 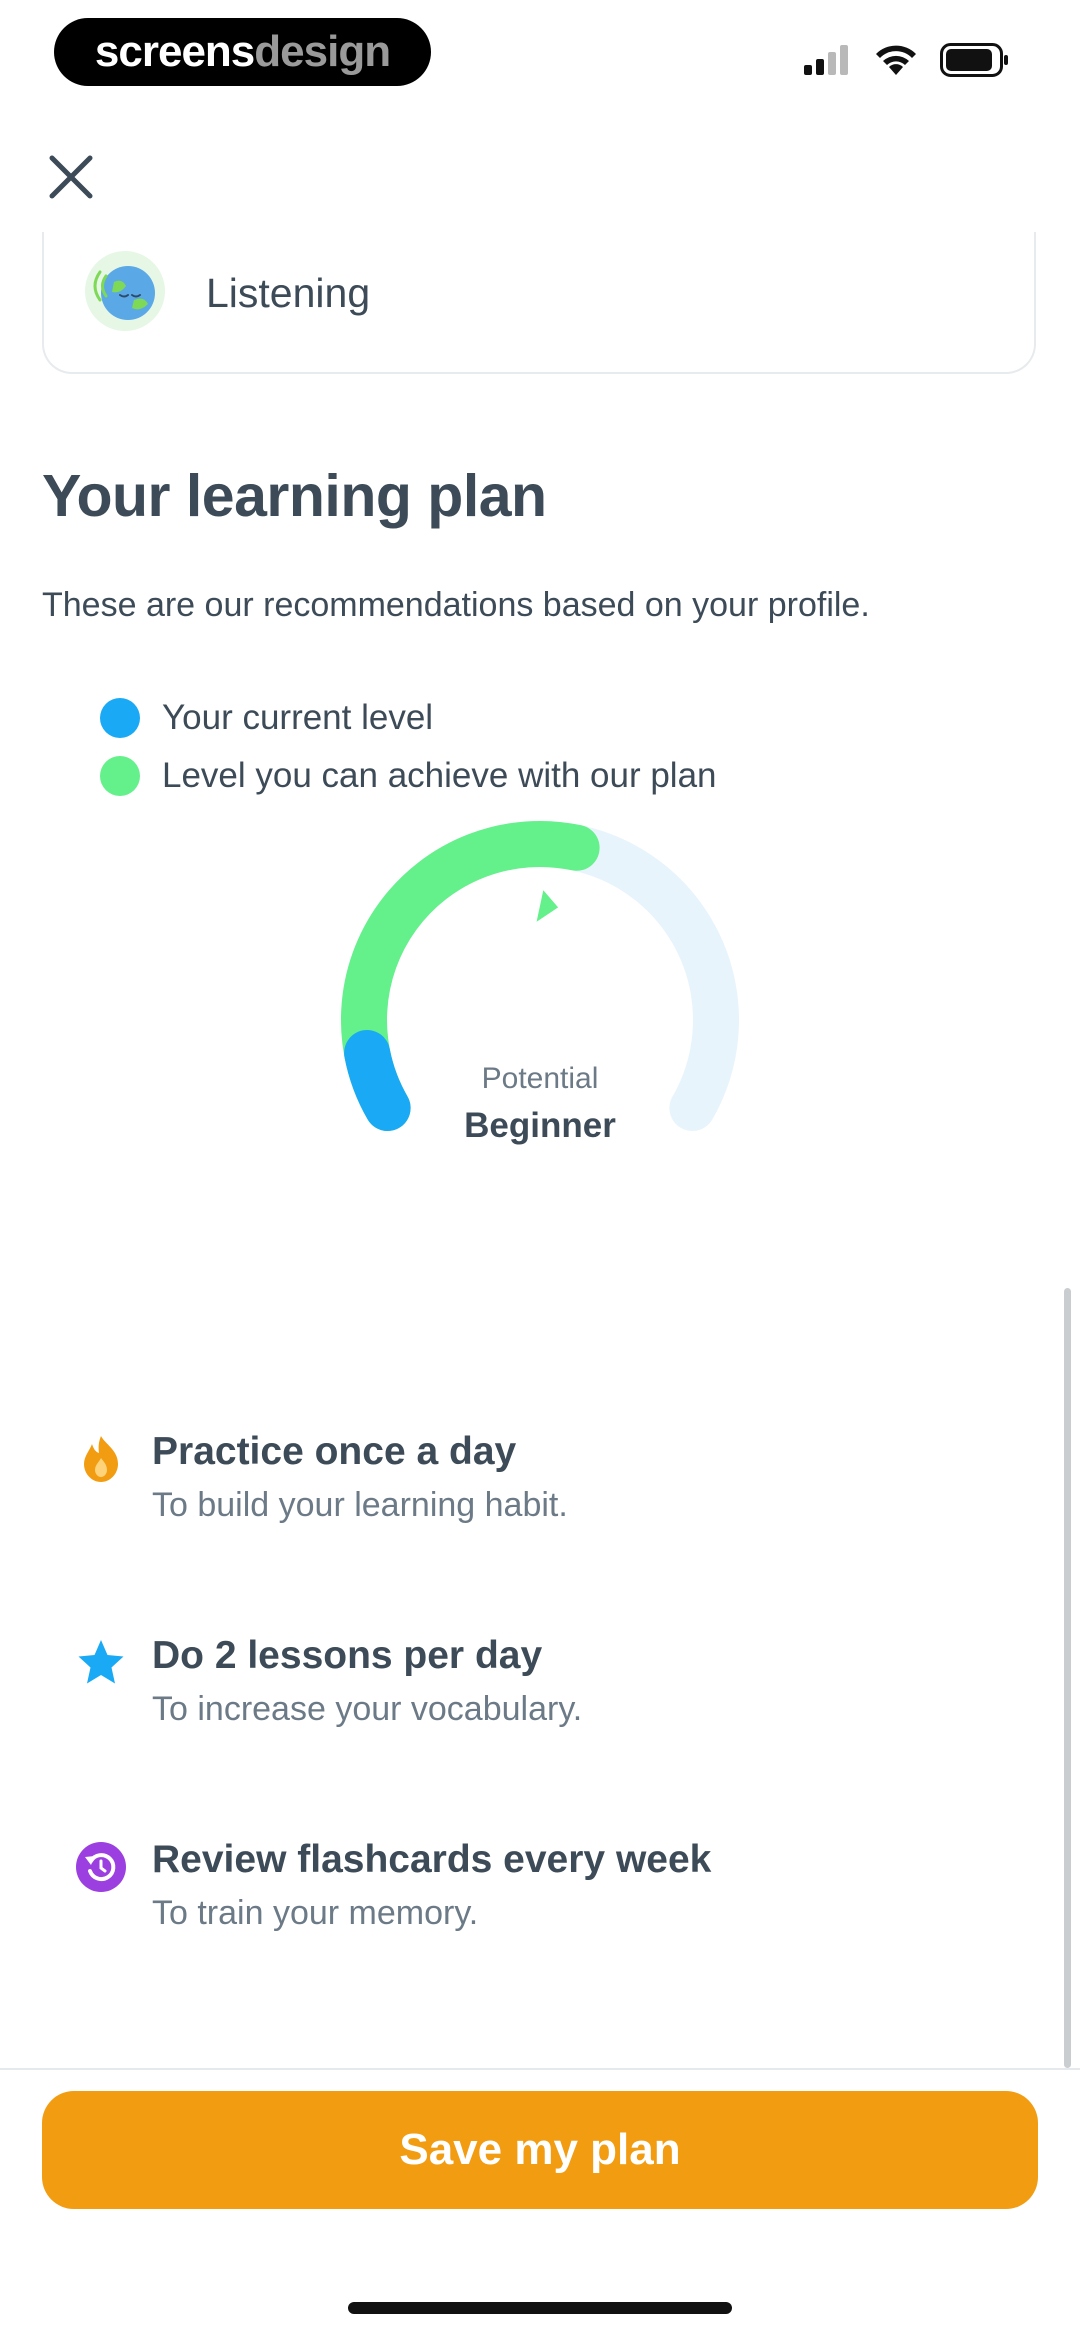 I want to click on status-icons, so click(x=907, y=60).